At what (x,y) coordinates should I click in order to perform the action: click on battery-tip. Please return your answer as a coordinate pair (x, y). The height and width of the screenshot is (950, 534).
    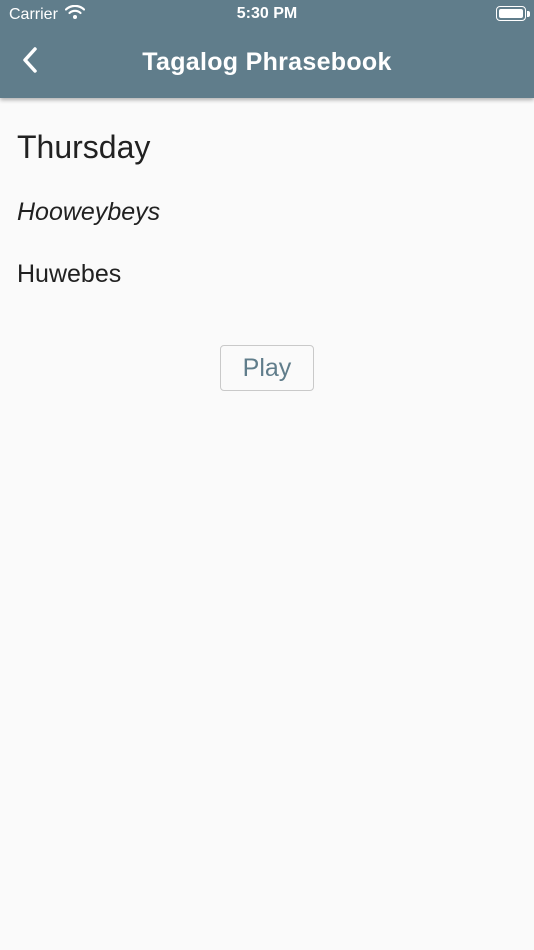
    Looking at the image, I should click on (528, 14).